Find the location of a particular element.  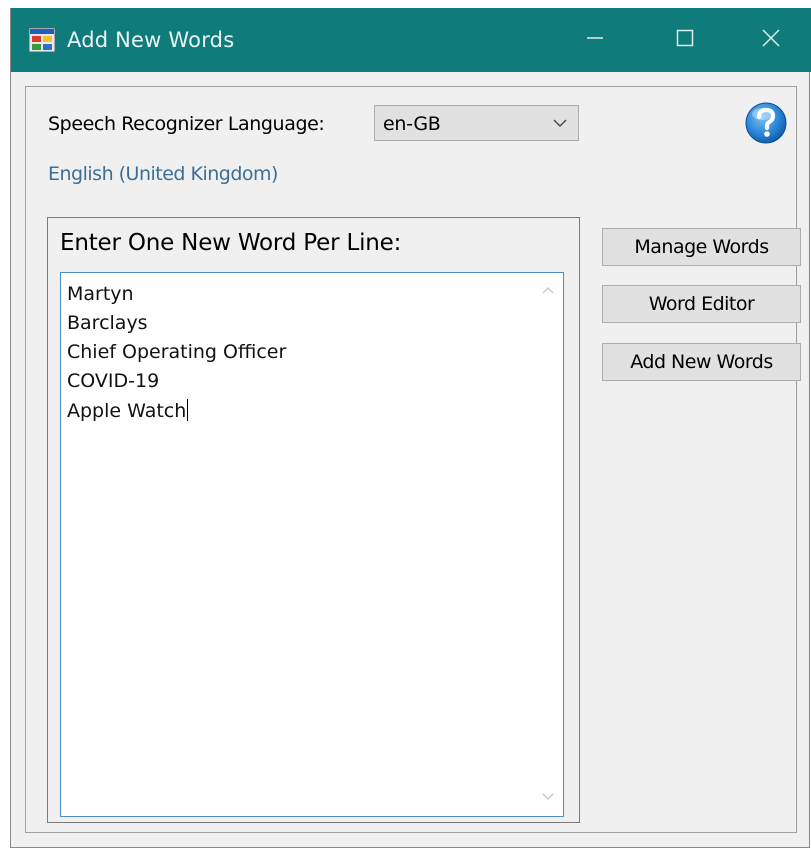

word-line: Chief Operating Officer is located at coordinates (177, 352).